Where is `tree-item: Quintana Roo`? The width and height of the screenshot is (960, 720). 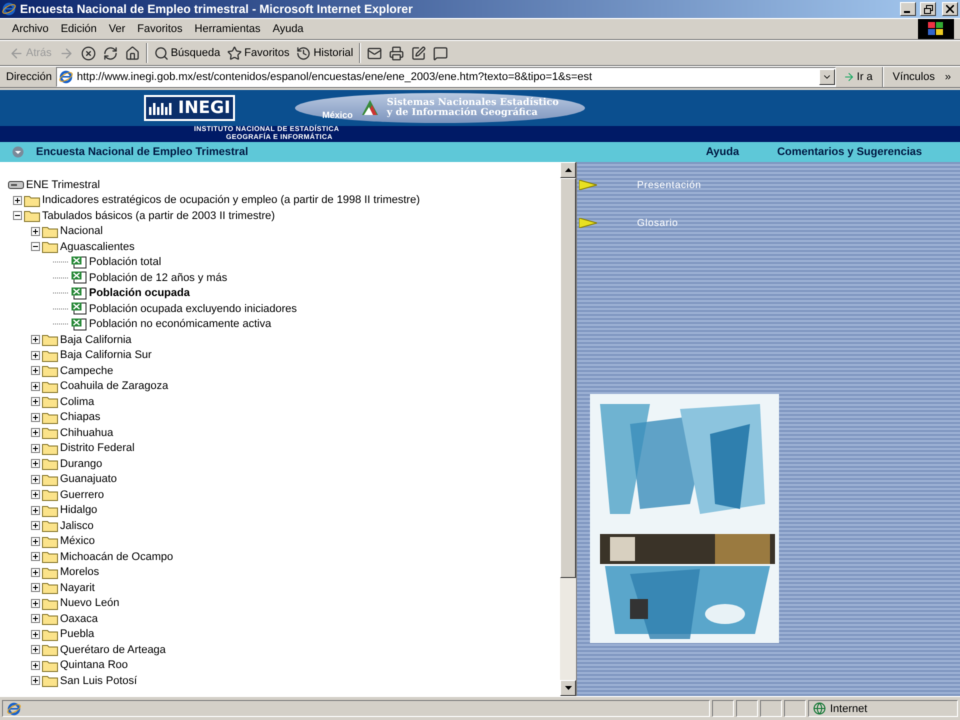
tree-item: Quintana Roo is located at coordinates (94, 665).